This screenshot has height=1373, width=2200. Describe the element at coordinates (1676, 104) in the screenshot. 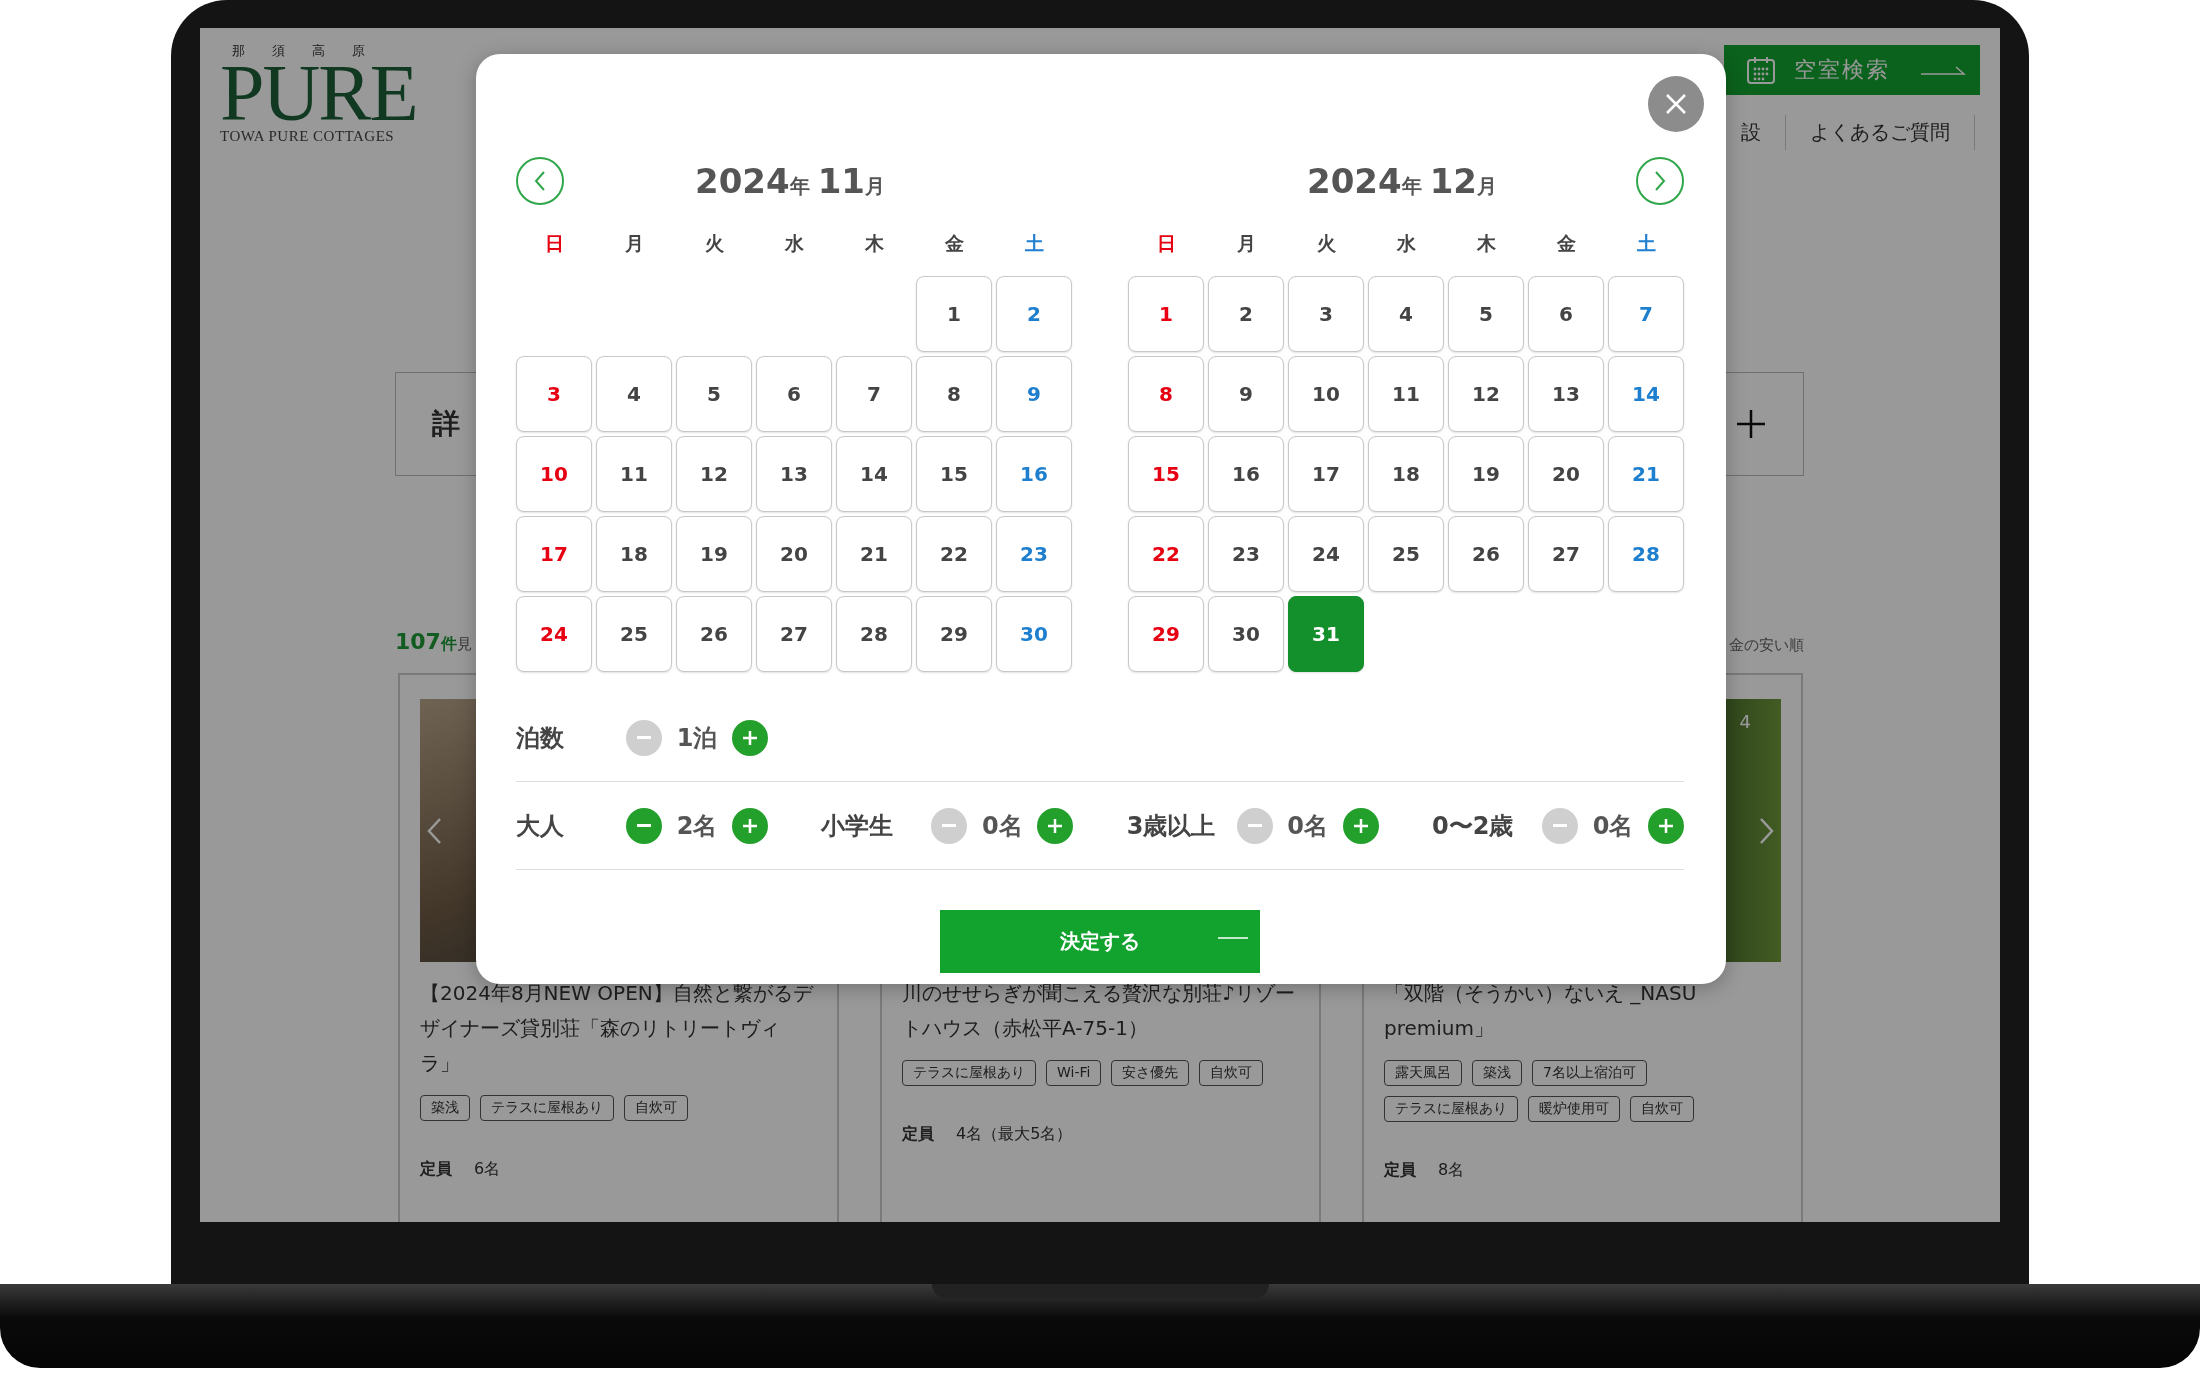

I see `close-icon` at that location.